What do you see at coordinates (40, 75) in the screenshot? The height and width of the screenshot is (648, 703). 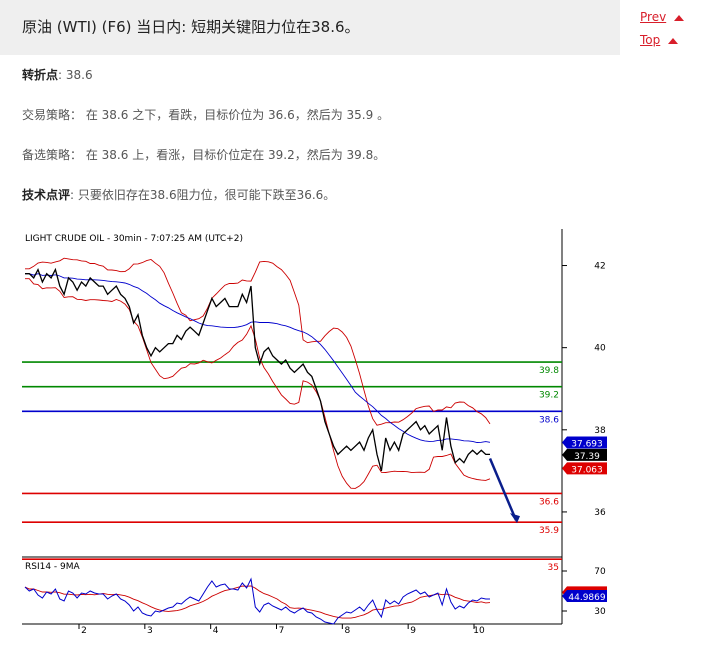 I see `pivot-label: 转折点` at bounding box center [40, 75].